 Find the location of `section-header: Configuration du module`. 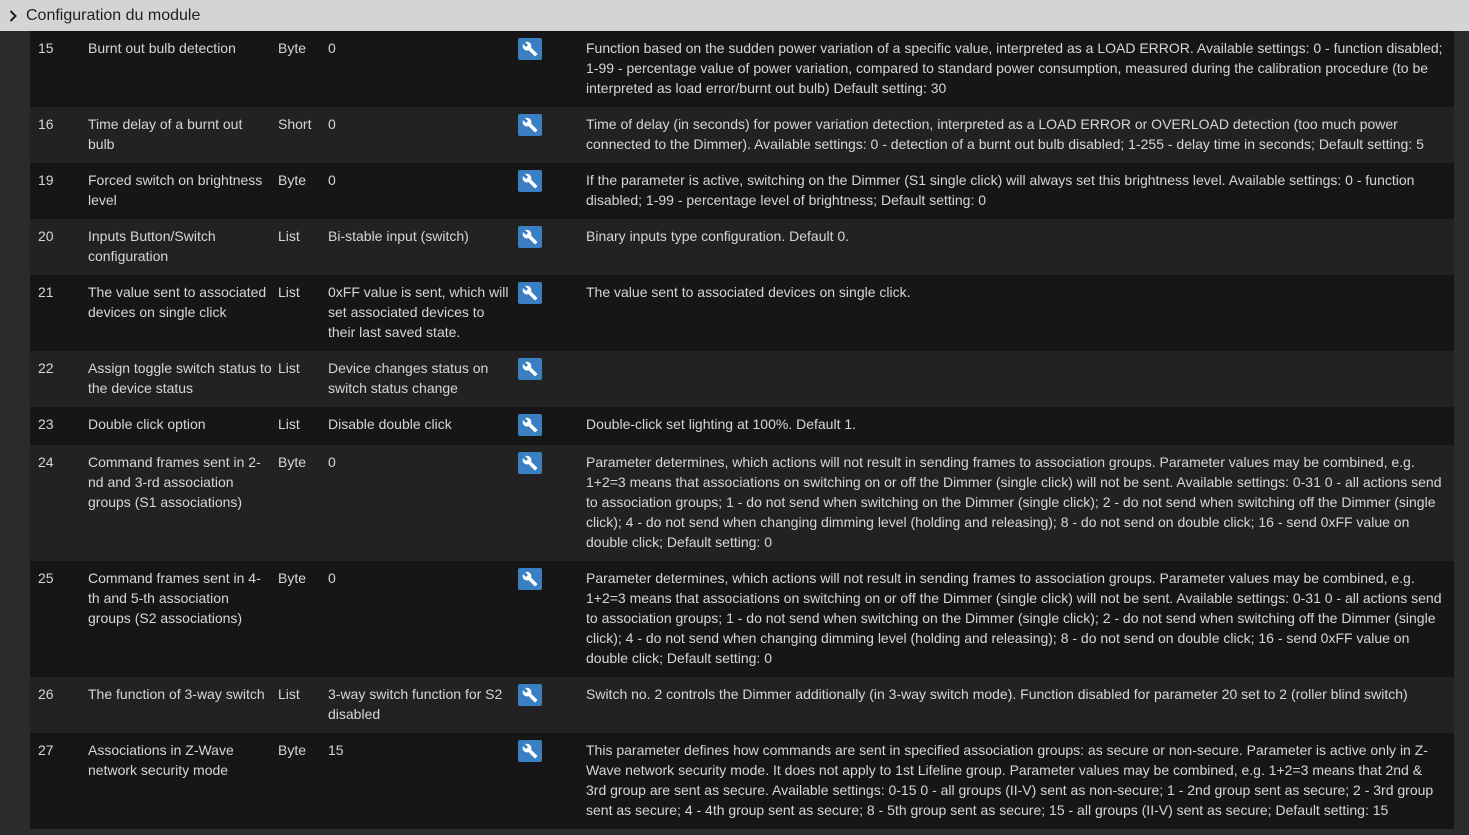

section-header: Configuration du module is located at coordinates (734, 15).